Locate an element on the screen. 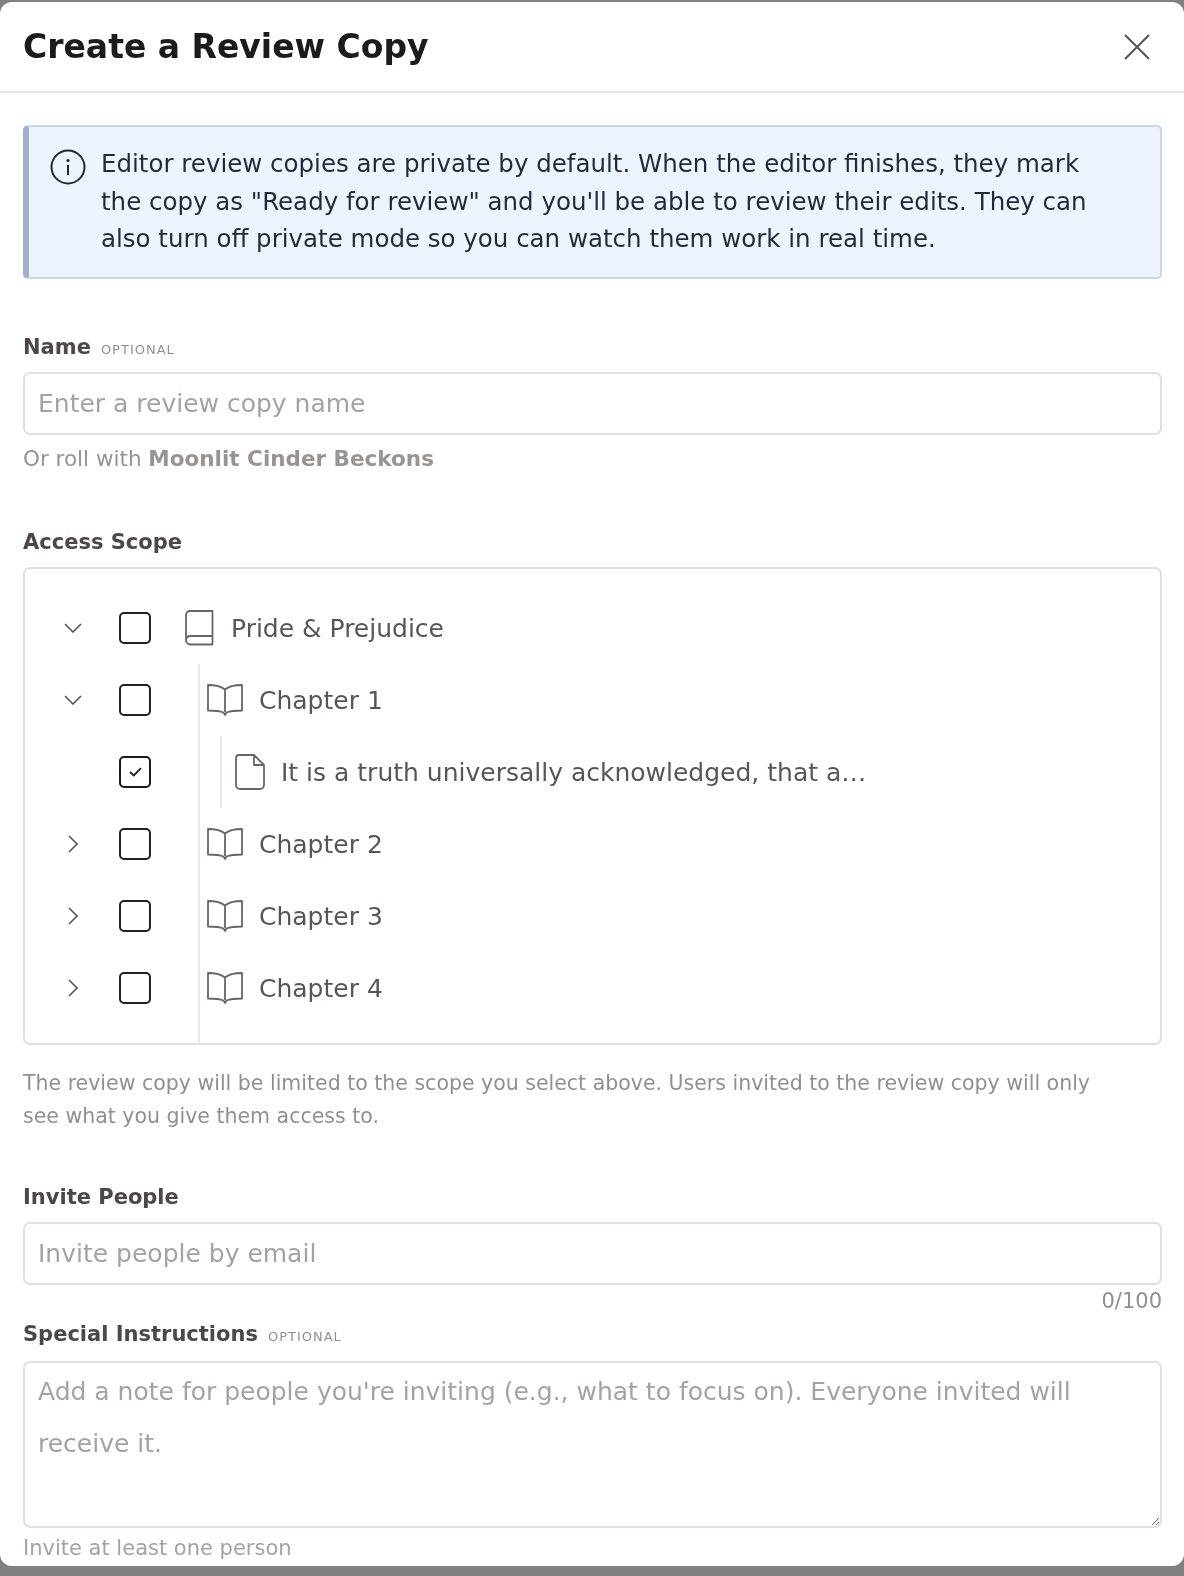  validation-hint-text: Invite at least one person is located at coordinates (158, 1548).